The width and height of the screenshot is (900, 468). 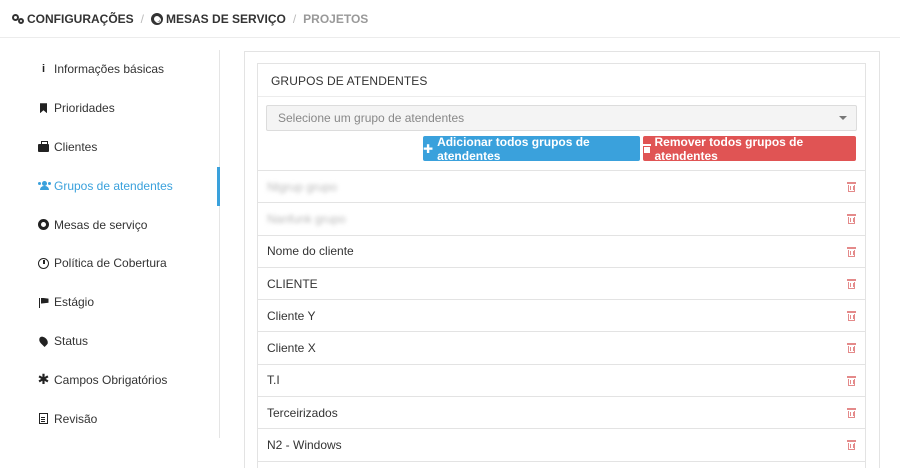 What do you see at coordinates (43, 340) in the screenshot?
I see `map-marker-icon` at bounding box center [43, 340].